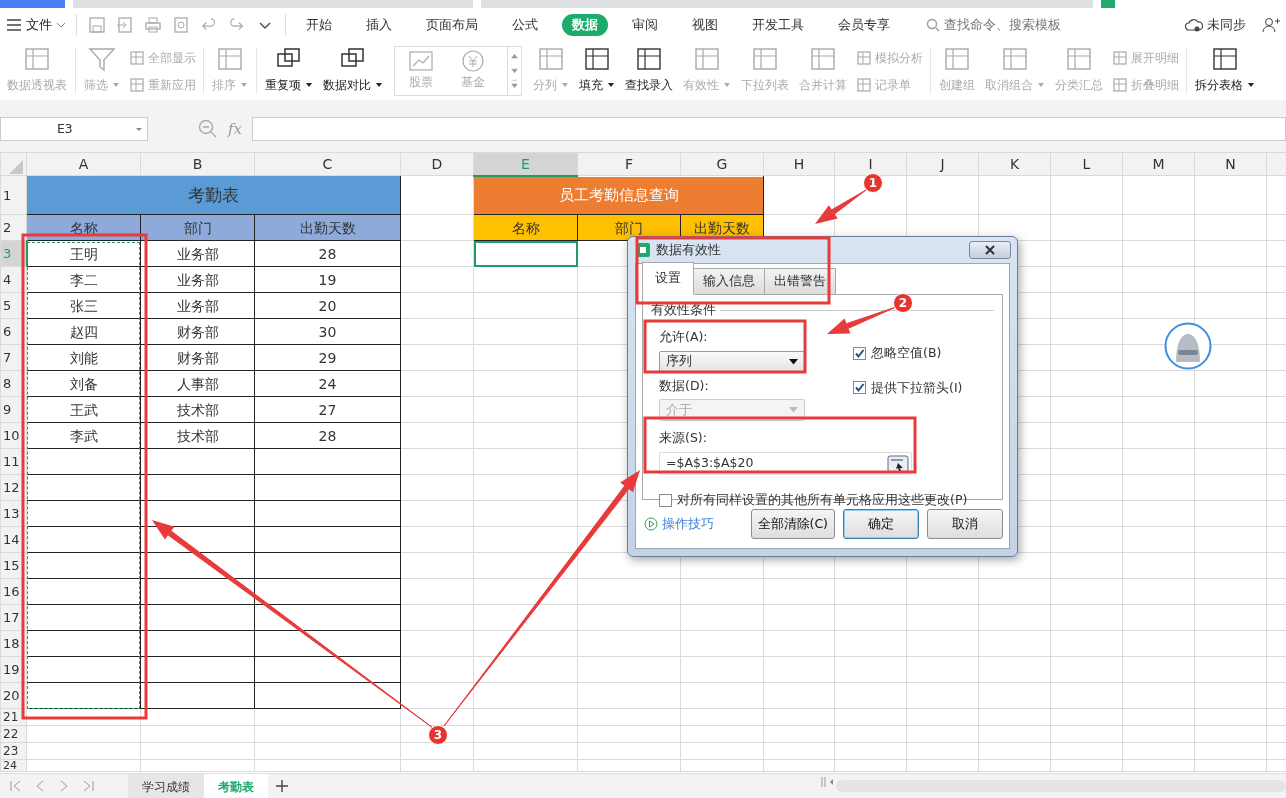  Describe the element at coordinates (1014, 164) in the screenshot. I see `column-header: K` at that location.